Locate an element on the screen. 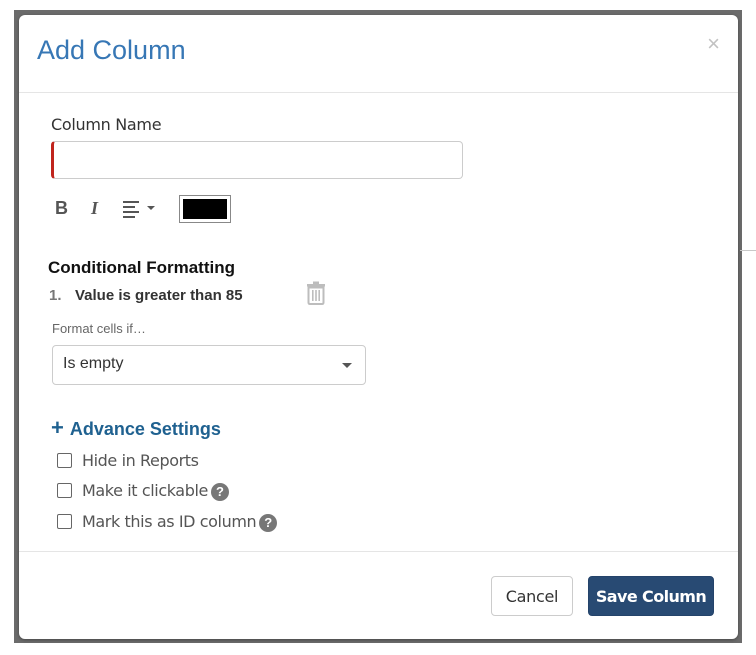 This screenshot has height=655, width=756. color-swatch is located at coordinates (205, 209).